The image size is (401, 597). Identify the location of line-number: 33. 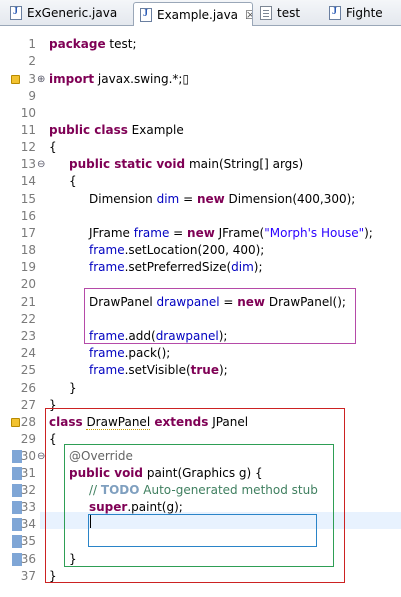
(28, 507).